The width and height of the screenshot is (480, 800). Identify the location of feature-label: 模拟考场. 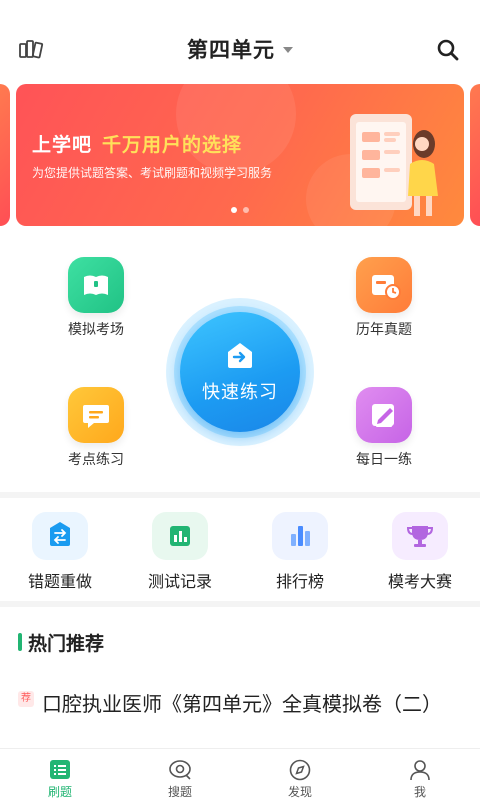
(96, 330).